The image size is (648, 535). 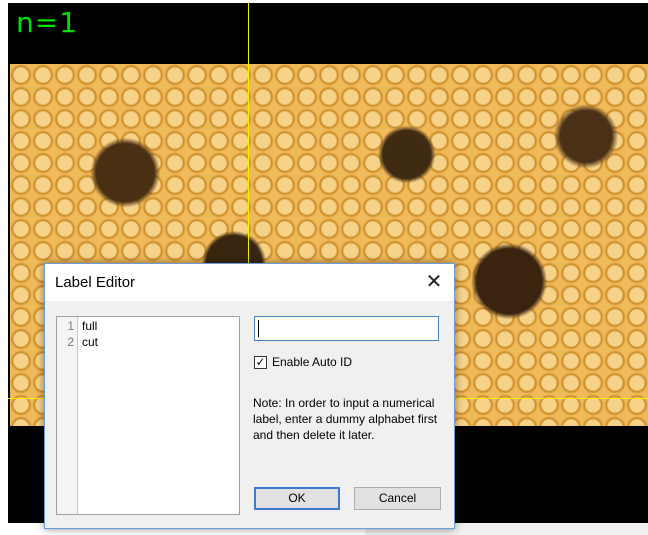 I want to click on label-text: cut, so click(x=90, y=342).